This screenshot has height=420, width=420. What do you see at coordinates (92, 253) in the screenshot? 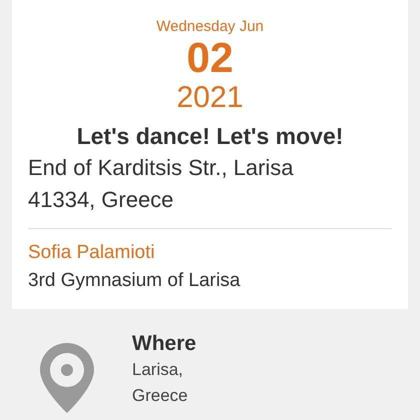
I see `organizer-name: Sofia Palamioti` at bounding box center [92, 253].